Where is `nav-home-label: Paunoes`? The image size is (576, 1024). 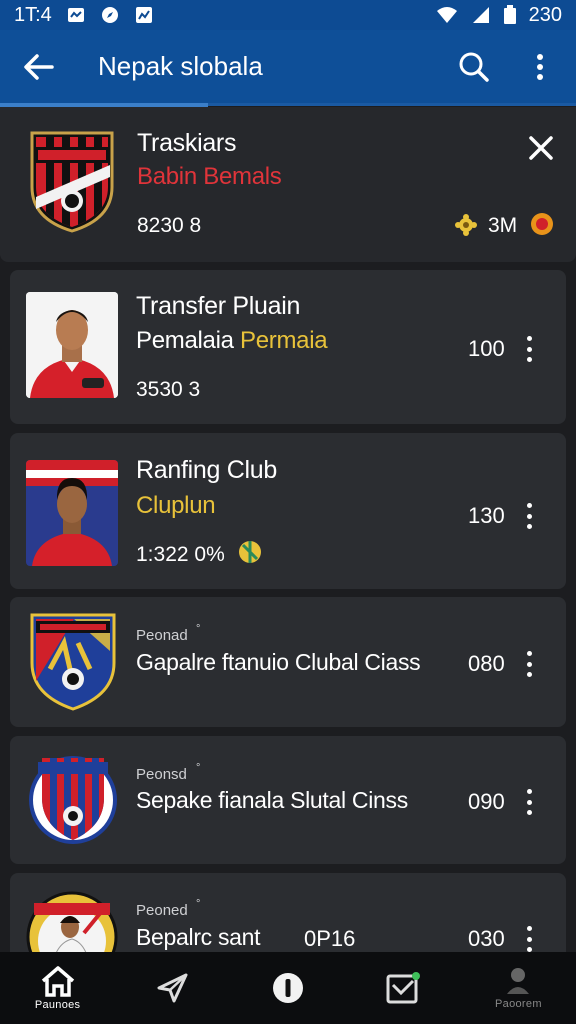
nav-home-label: Paunoes is located at coordinates (57, 1005).